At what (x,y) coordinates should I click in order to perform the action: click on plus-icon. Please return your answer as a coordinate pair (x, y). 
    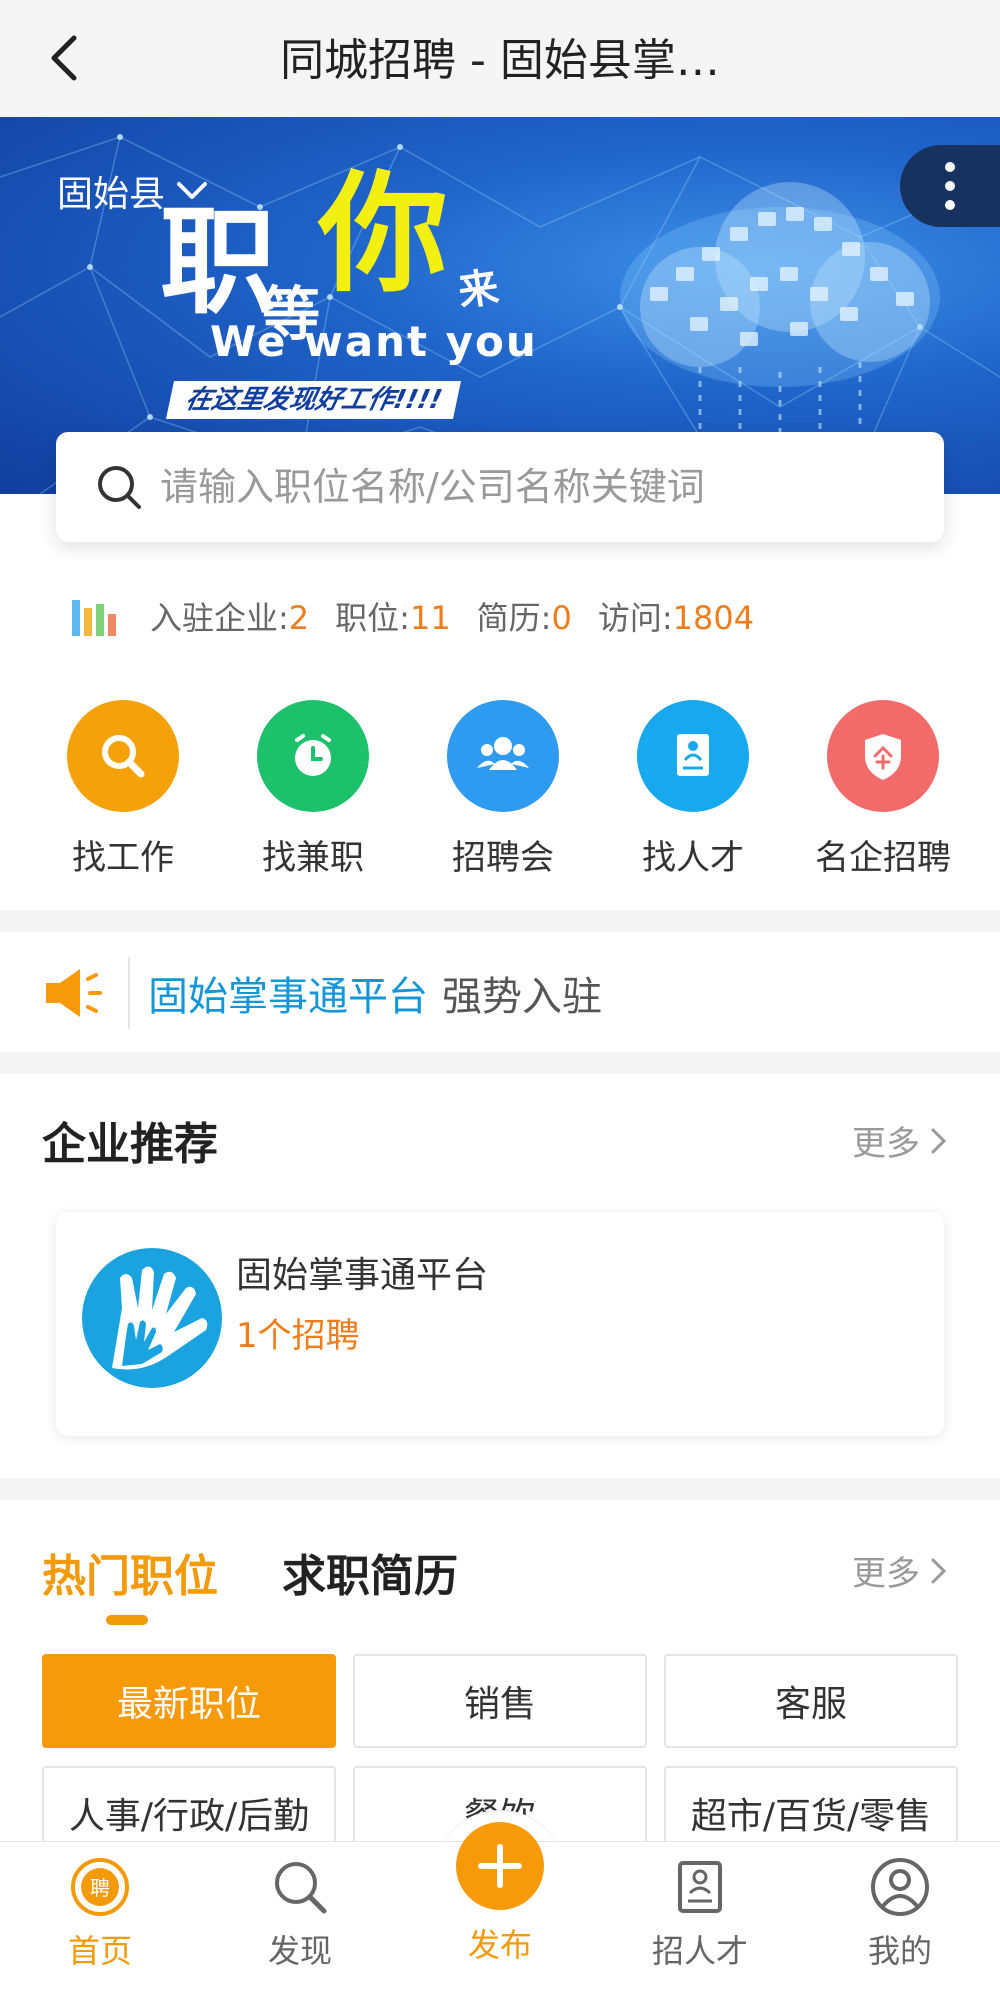
    Looking at the image, I should click on (500, 1866).